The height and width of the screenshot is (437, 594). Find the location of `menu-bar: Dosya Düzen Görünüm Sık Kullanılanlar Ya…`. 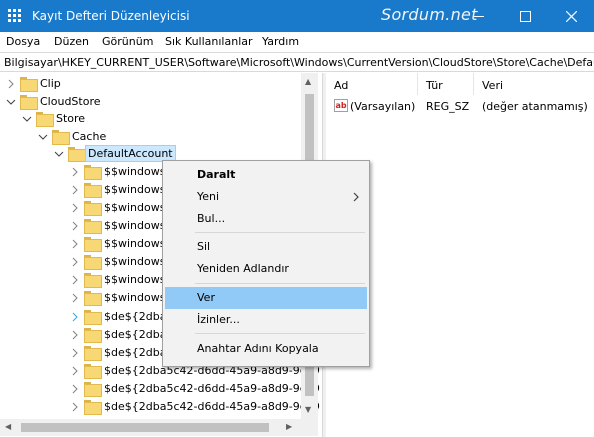

menu-bar: Dosya Düzen Görünüm Sık Kullanılanlar Ya… is located at coordinates (297, 41).